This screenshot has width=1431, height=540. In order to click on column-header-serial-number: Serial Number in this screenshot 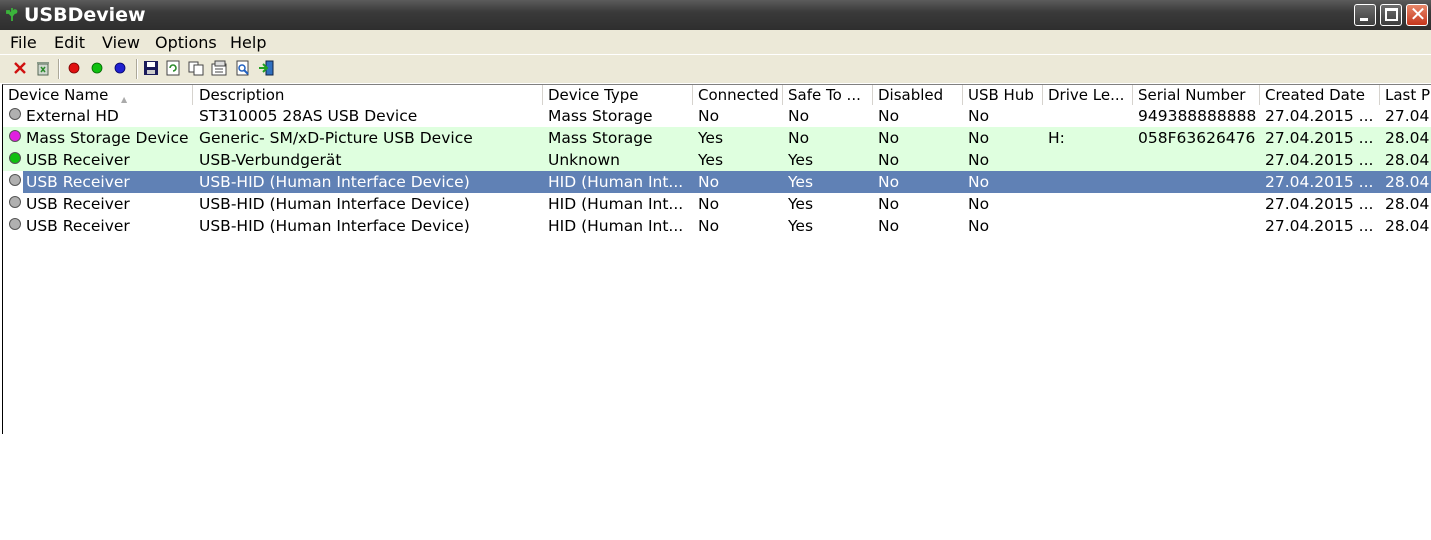, I will do `click(1196, 95)`.